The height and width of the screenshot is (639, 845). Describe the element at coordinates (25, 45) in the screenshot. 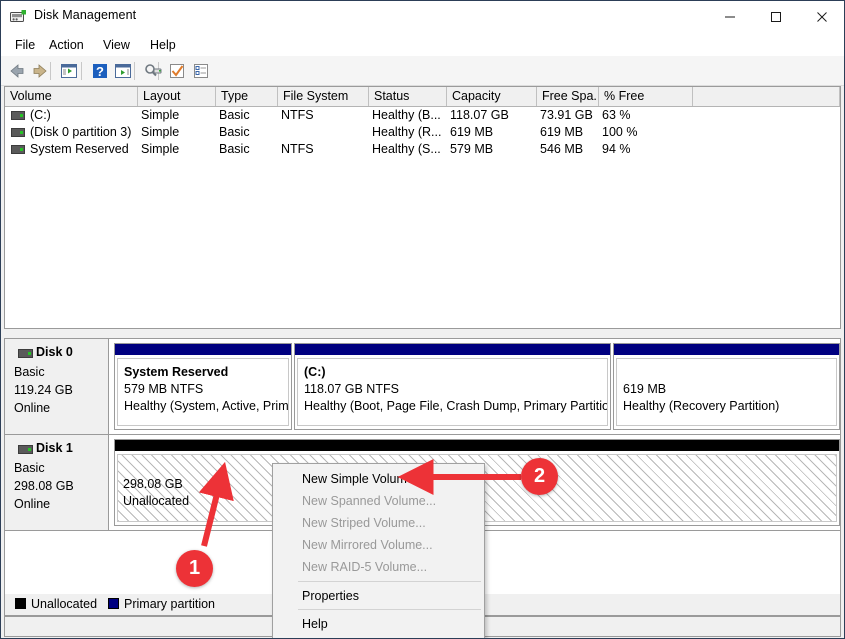

I see `menu-item-file: File` at that location.